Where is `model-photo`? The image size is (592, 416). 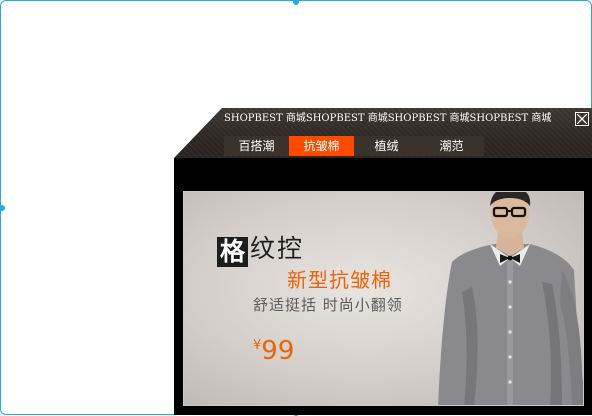 model-photo is located at coordinates (510, 298).